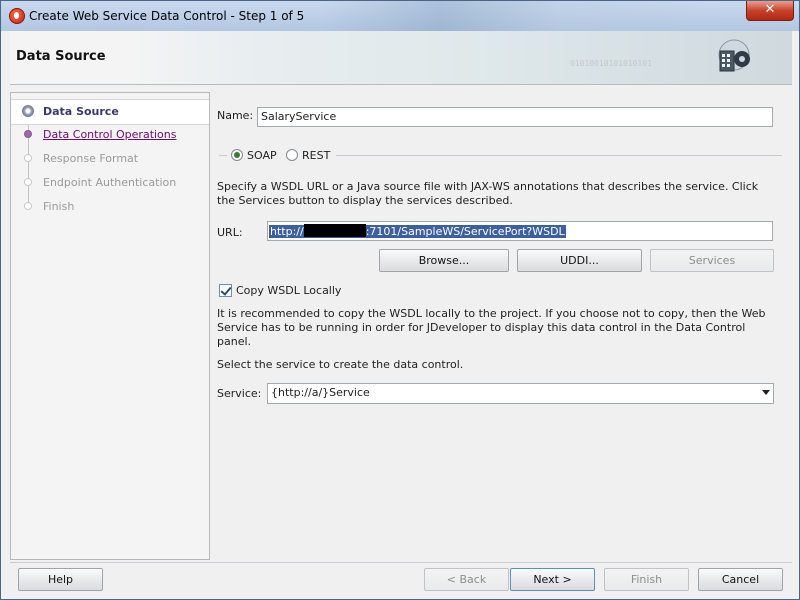 This screenshot has width=800, height=600. What do you see at coordinates (230, 232) in the screenshot?
I see `url-label: URL:` at bounding box center [230, 232].